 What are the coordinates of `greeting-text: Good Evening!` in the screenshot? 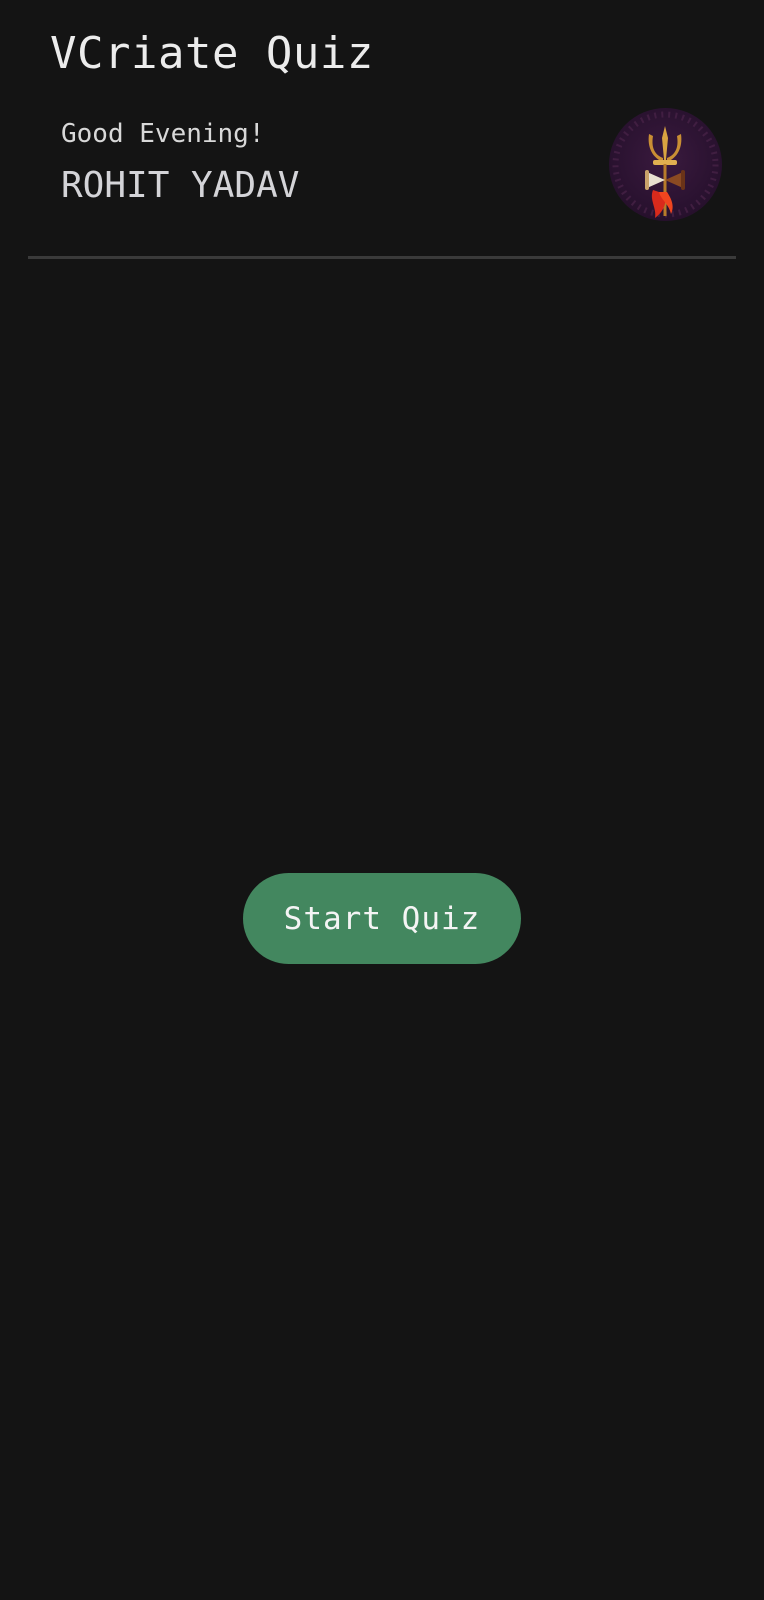 It's located at (163, 134).